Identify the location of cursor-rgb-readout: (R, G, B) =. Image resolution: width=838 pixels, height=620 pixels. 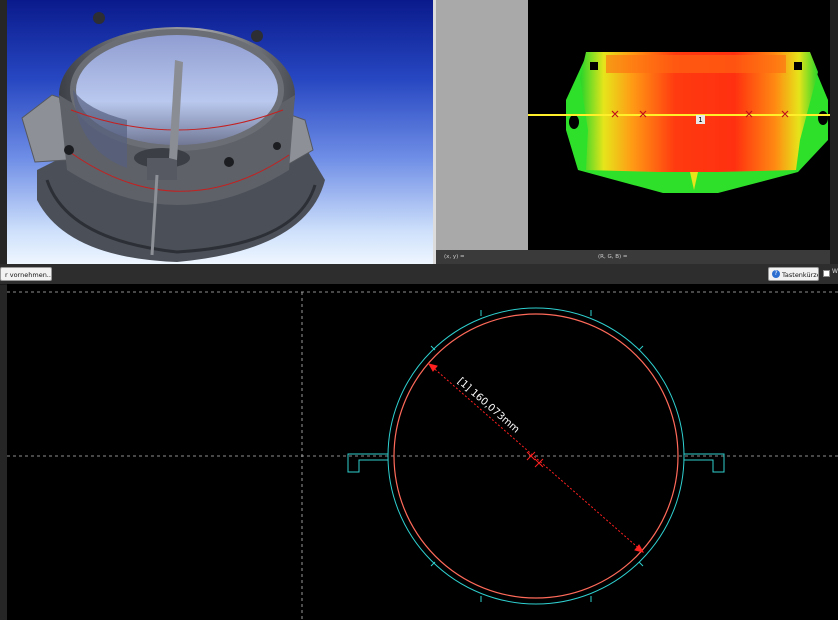
(613, 257).